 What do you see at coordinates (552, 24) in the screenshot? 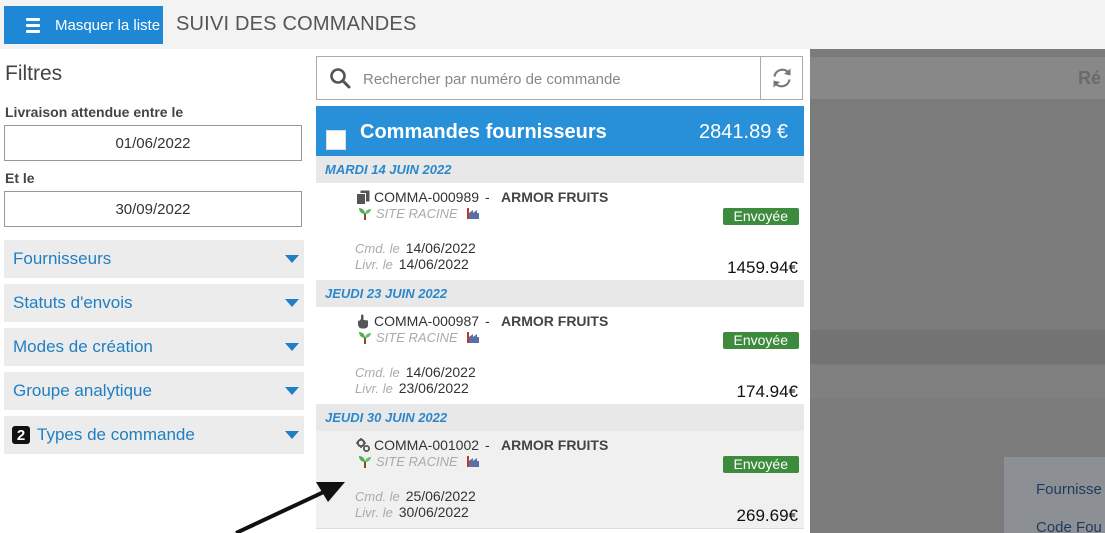
I see `top-bar: Masquer la liste SUIVI DES COMMANDES` at bounding box center [552, 24].